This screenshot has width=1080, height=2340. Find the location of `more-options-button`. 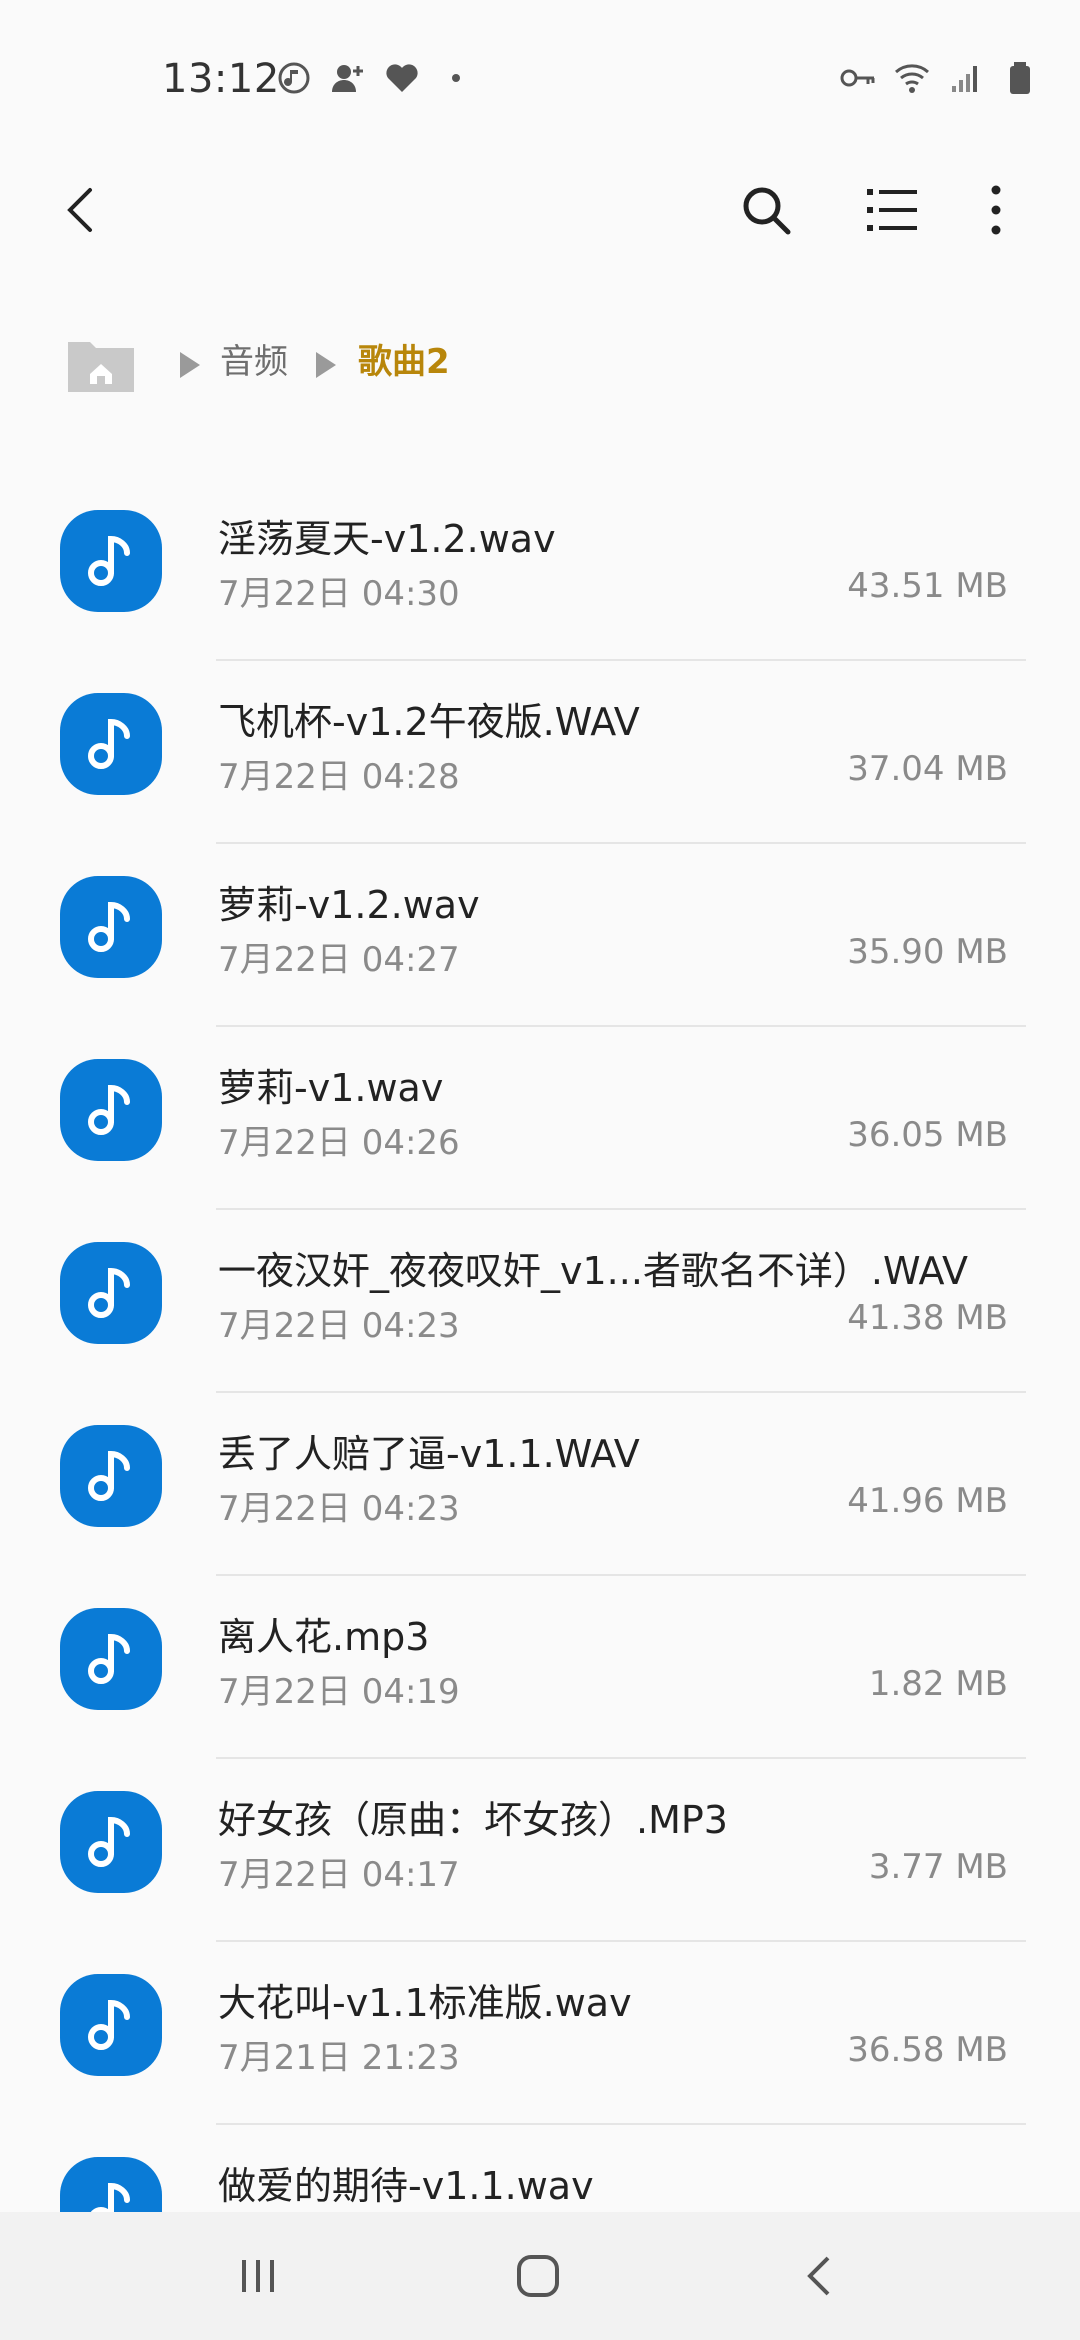

more-options-button is located at coordinates (996, 210).